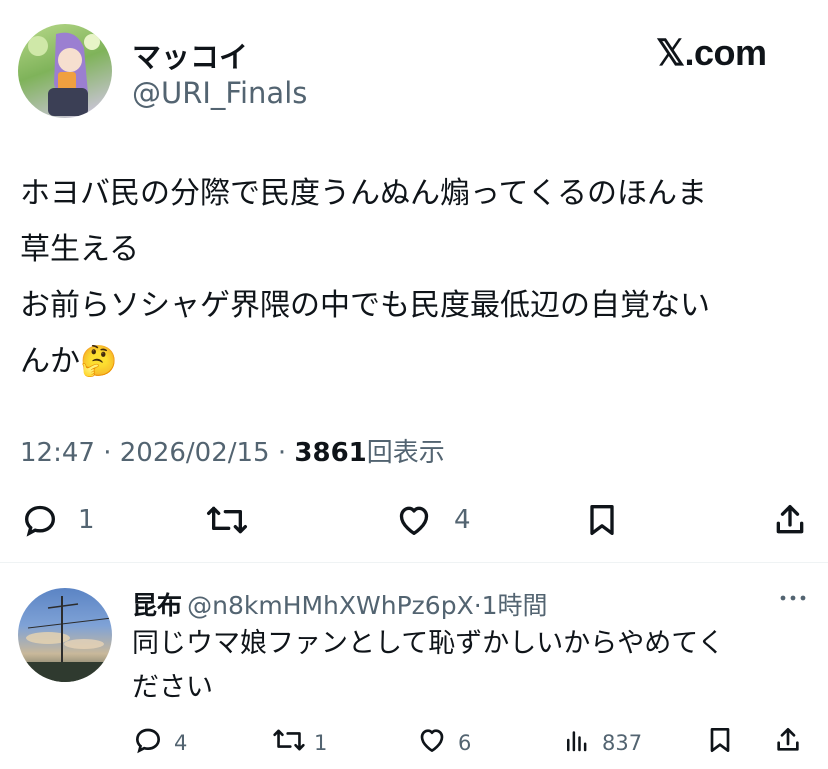 The image size is (828, 769). Describe the element at coordinates (330, 605) in the screenshot. I see `reply-handle: @n8kmHMhXWhPz6pX` at that location.